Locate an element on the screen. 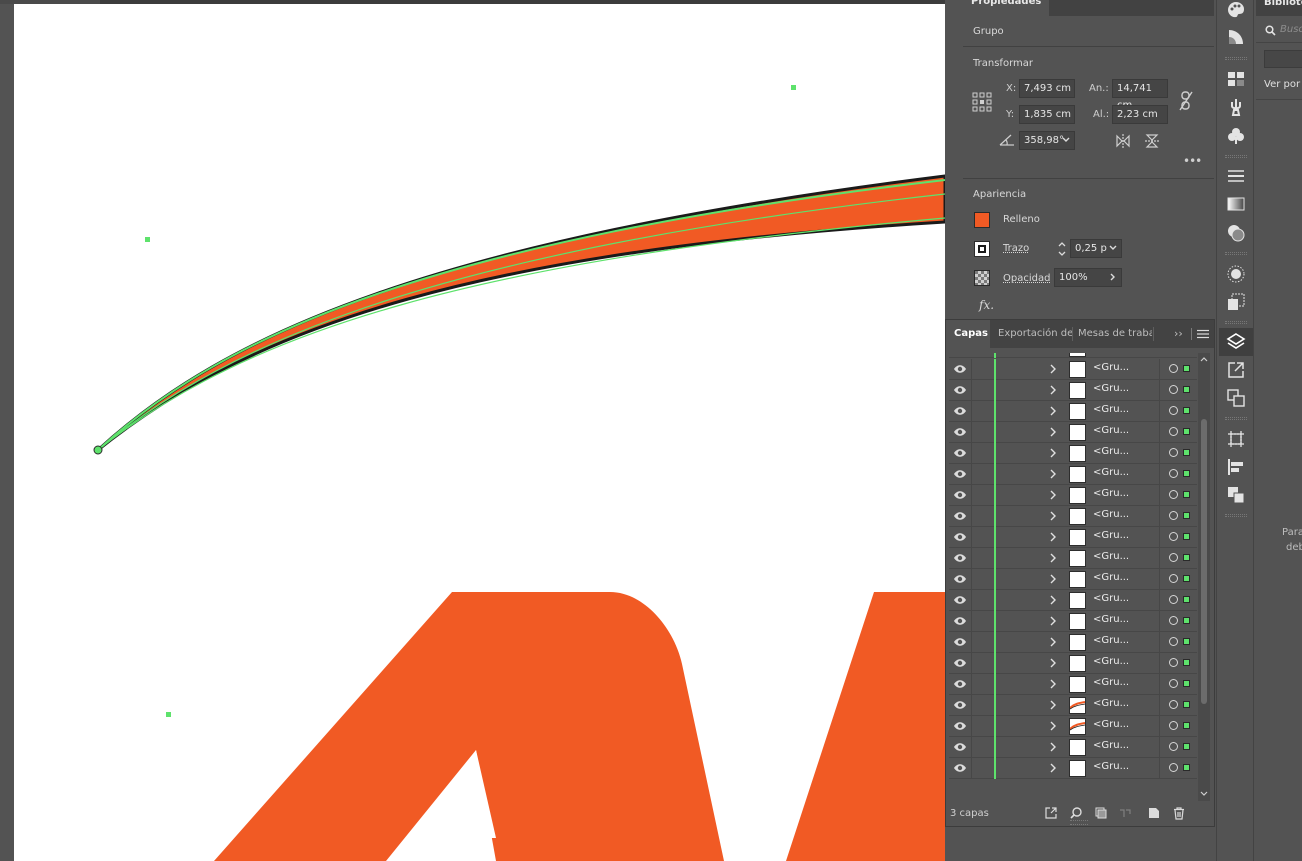  artboards-icon is located at coordinates (1236, 398).